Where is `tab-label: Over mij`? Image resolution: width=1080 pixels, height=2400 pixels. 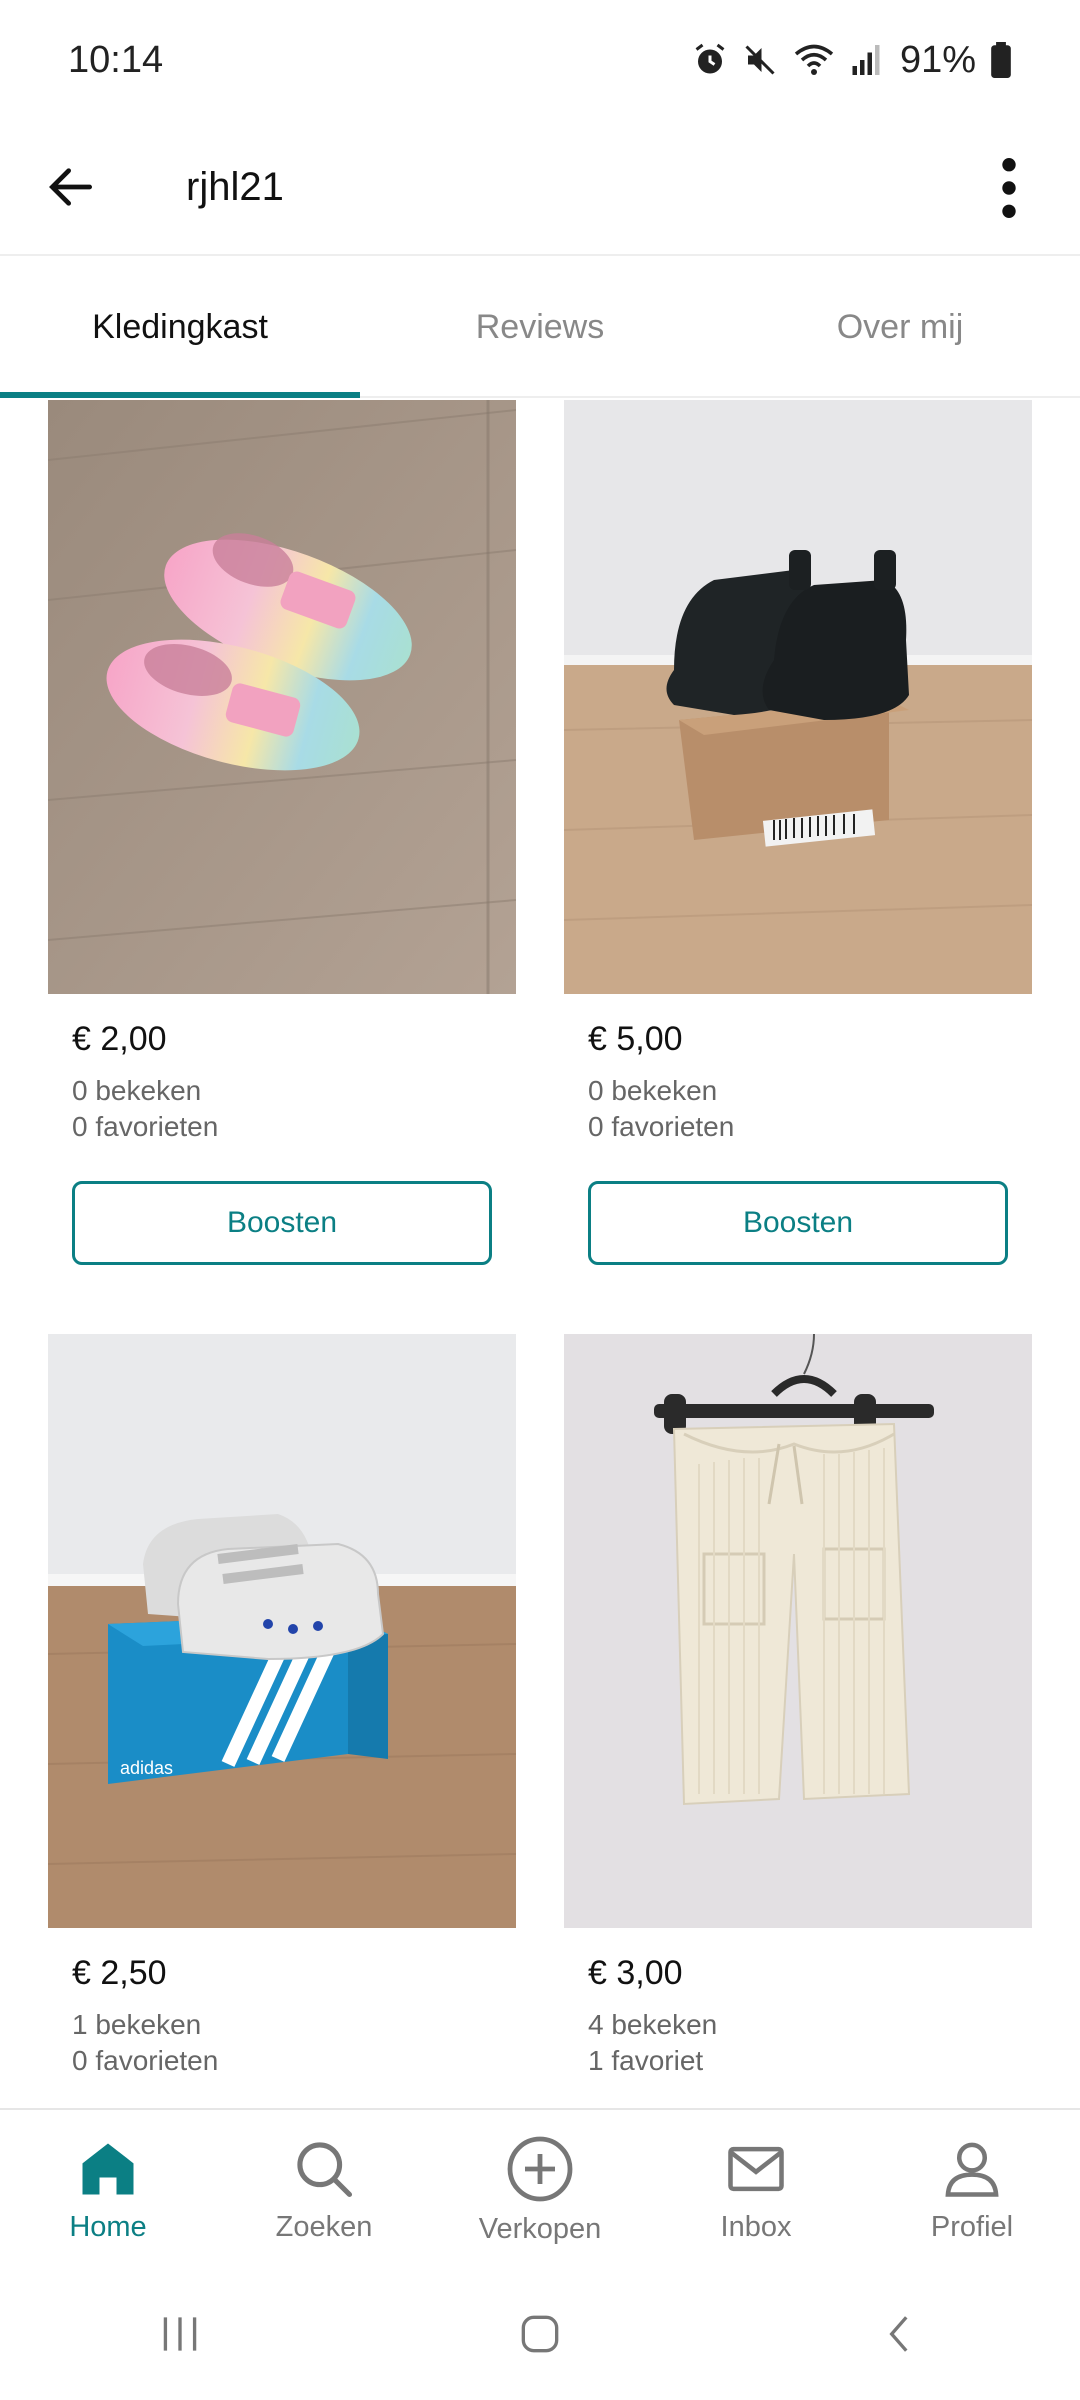
tab-label: Over mij is located at coordinates (900, 326).